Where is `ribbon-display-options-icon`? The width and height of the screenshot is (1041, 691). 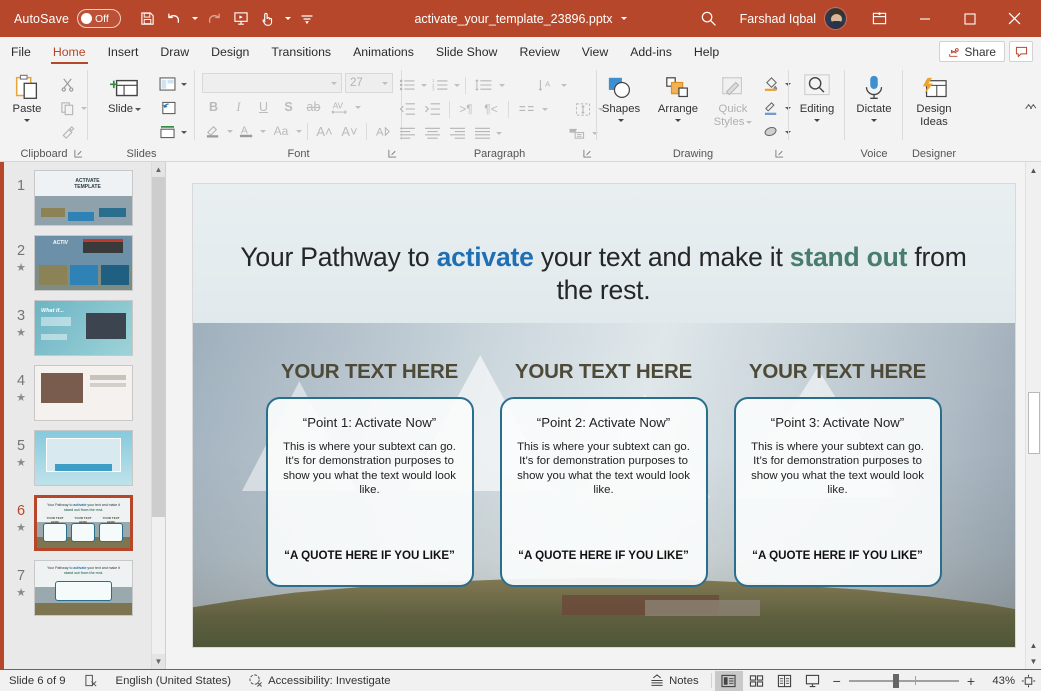 ribbon-display-options-icon is located at coordinates (879, 18).